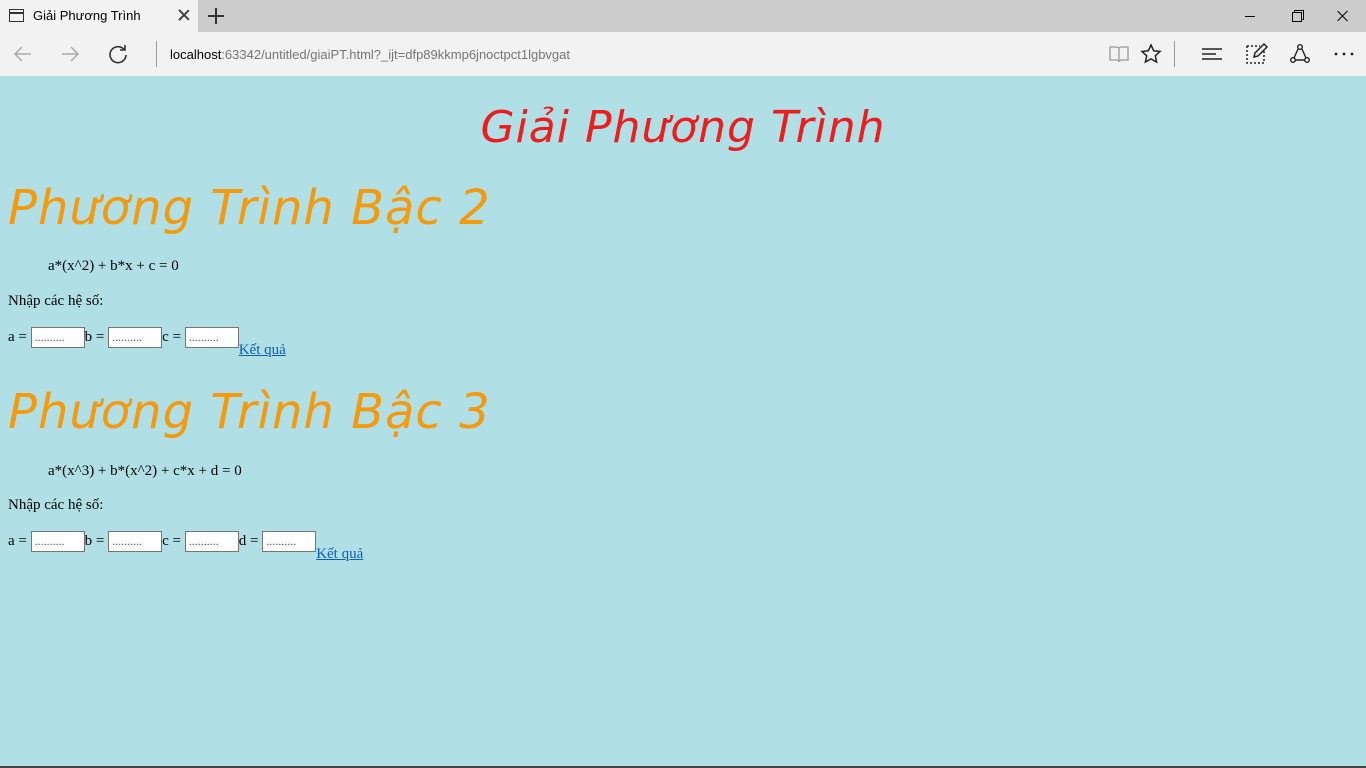 This screenshot has height=768, width=1366. What do you see at coordinates (70, 54) in the screenshot?
I see `forward-arrow-icon` at bounding box center [70, 54].